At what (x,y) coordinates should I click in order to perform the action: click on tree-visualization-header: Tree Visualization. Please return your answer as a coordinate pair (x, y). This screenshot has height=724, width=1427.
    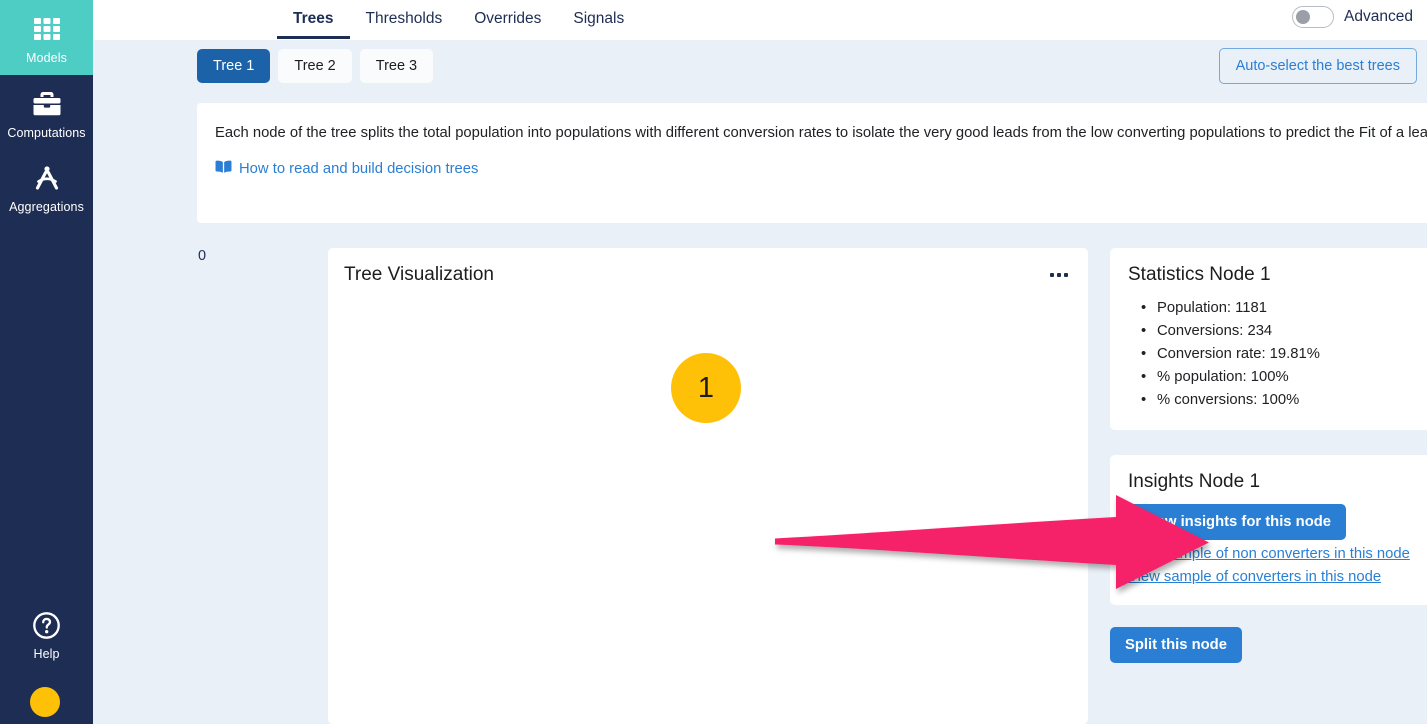
    Looking at the image, I should click on (708, 267).